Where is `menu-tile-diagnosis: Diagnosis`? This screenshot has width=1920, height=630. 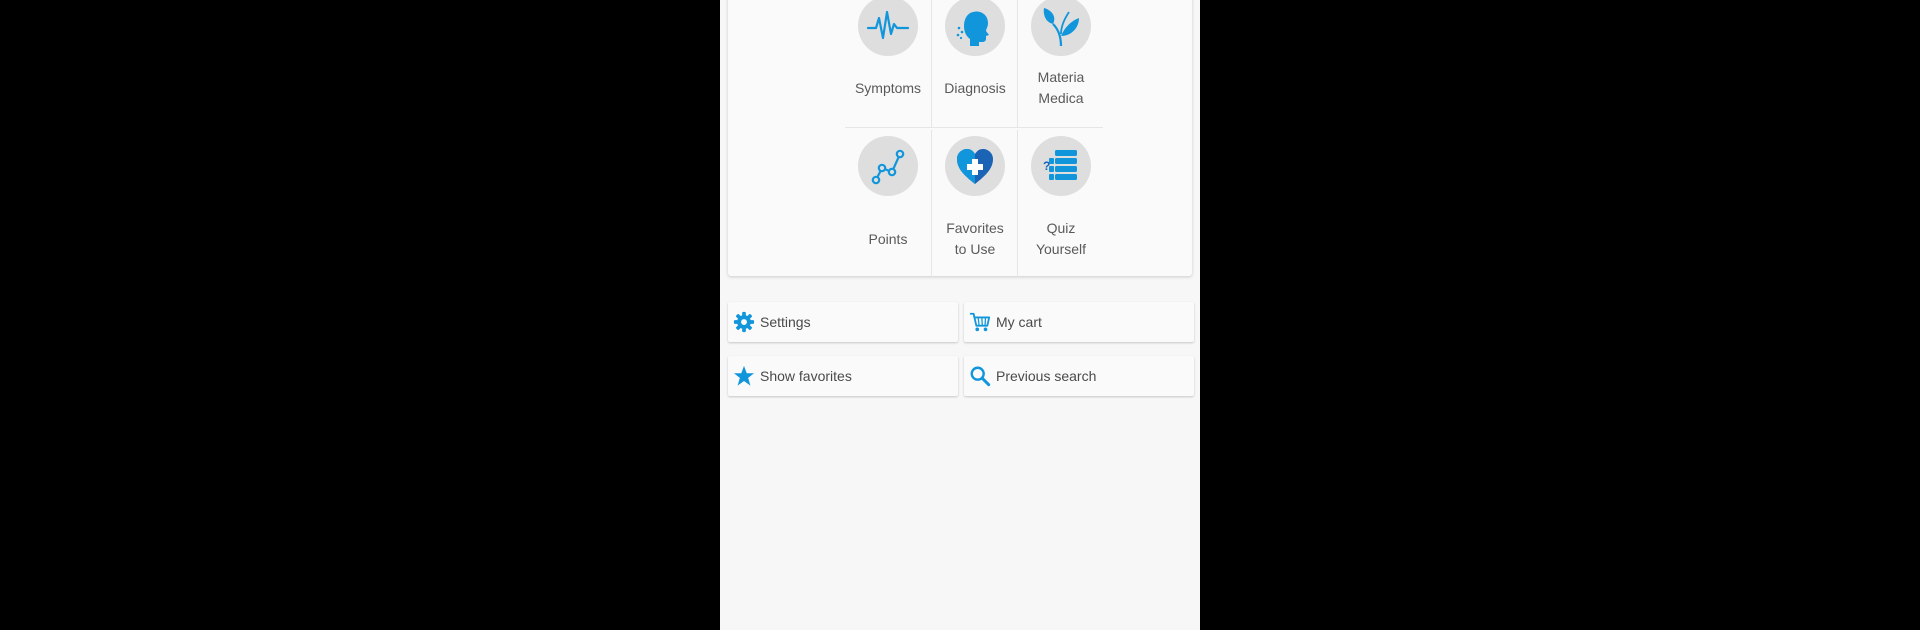
menu-tile-diagnosis: Diagnosis is located at coordinates (974, 63).